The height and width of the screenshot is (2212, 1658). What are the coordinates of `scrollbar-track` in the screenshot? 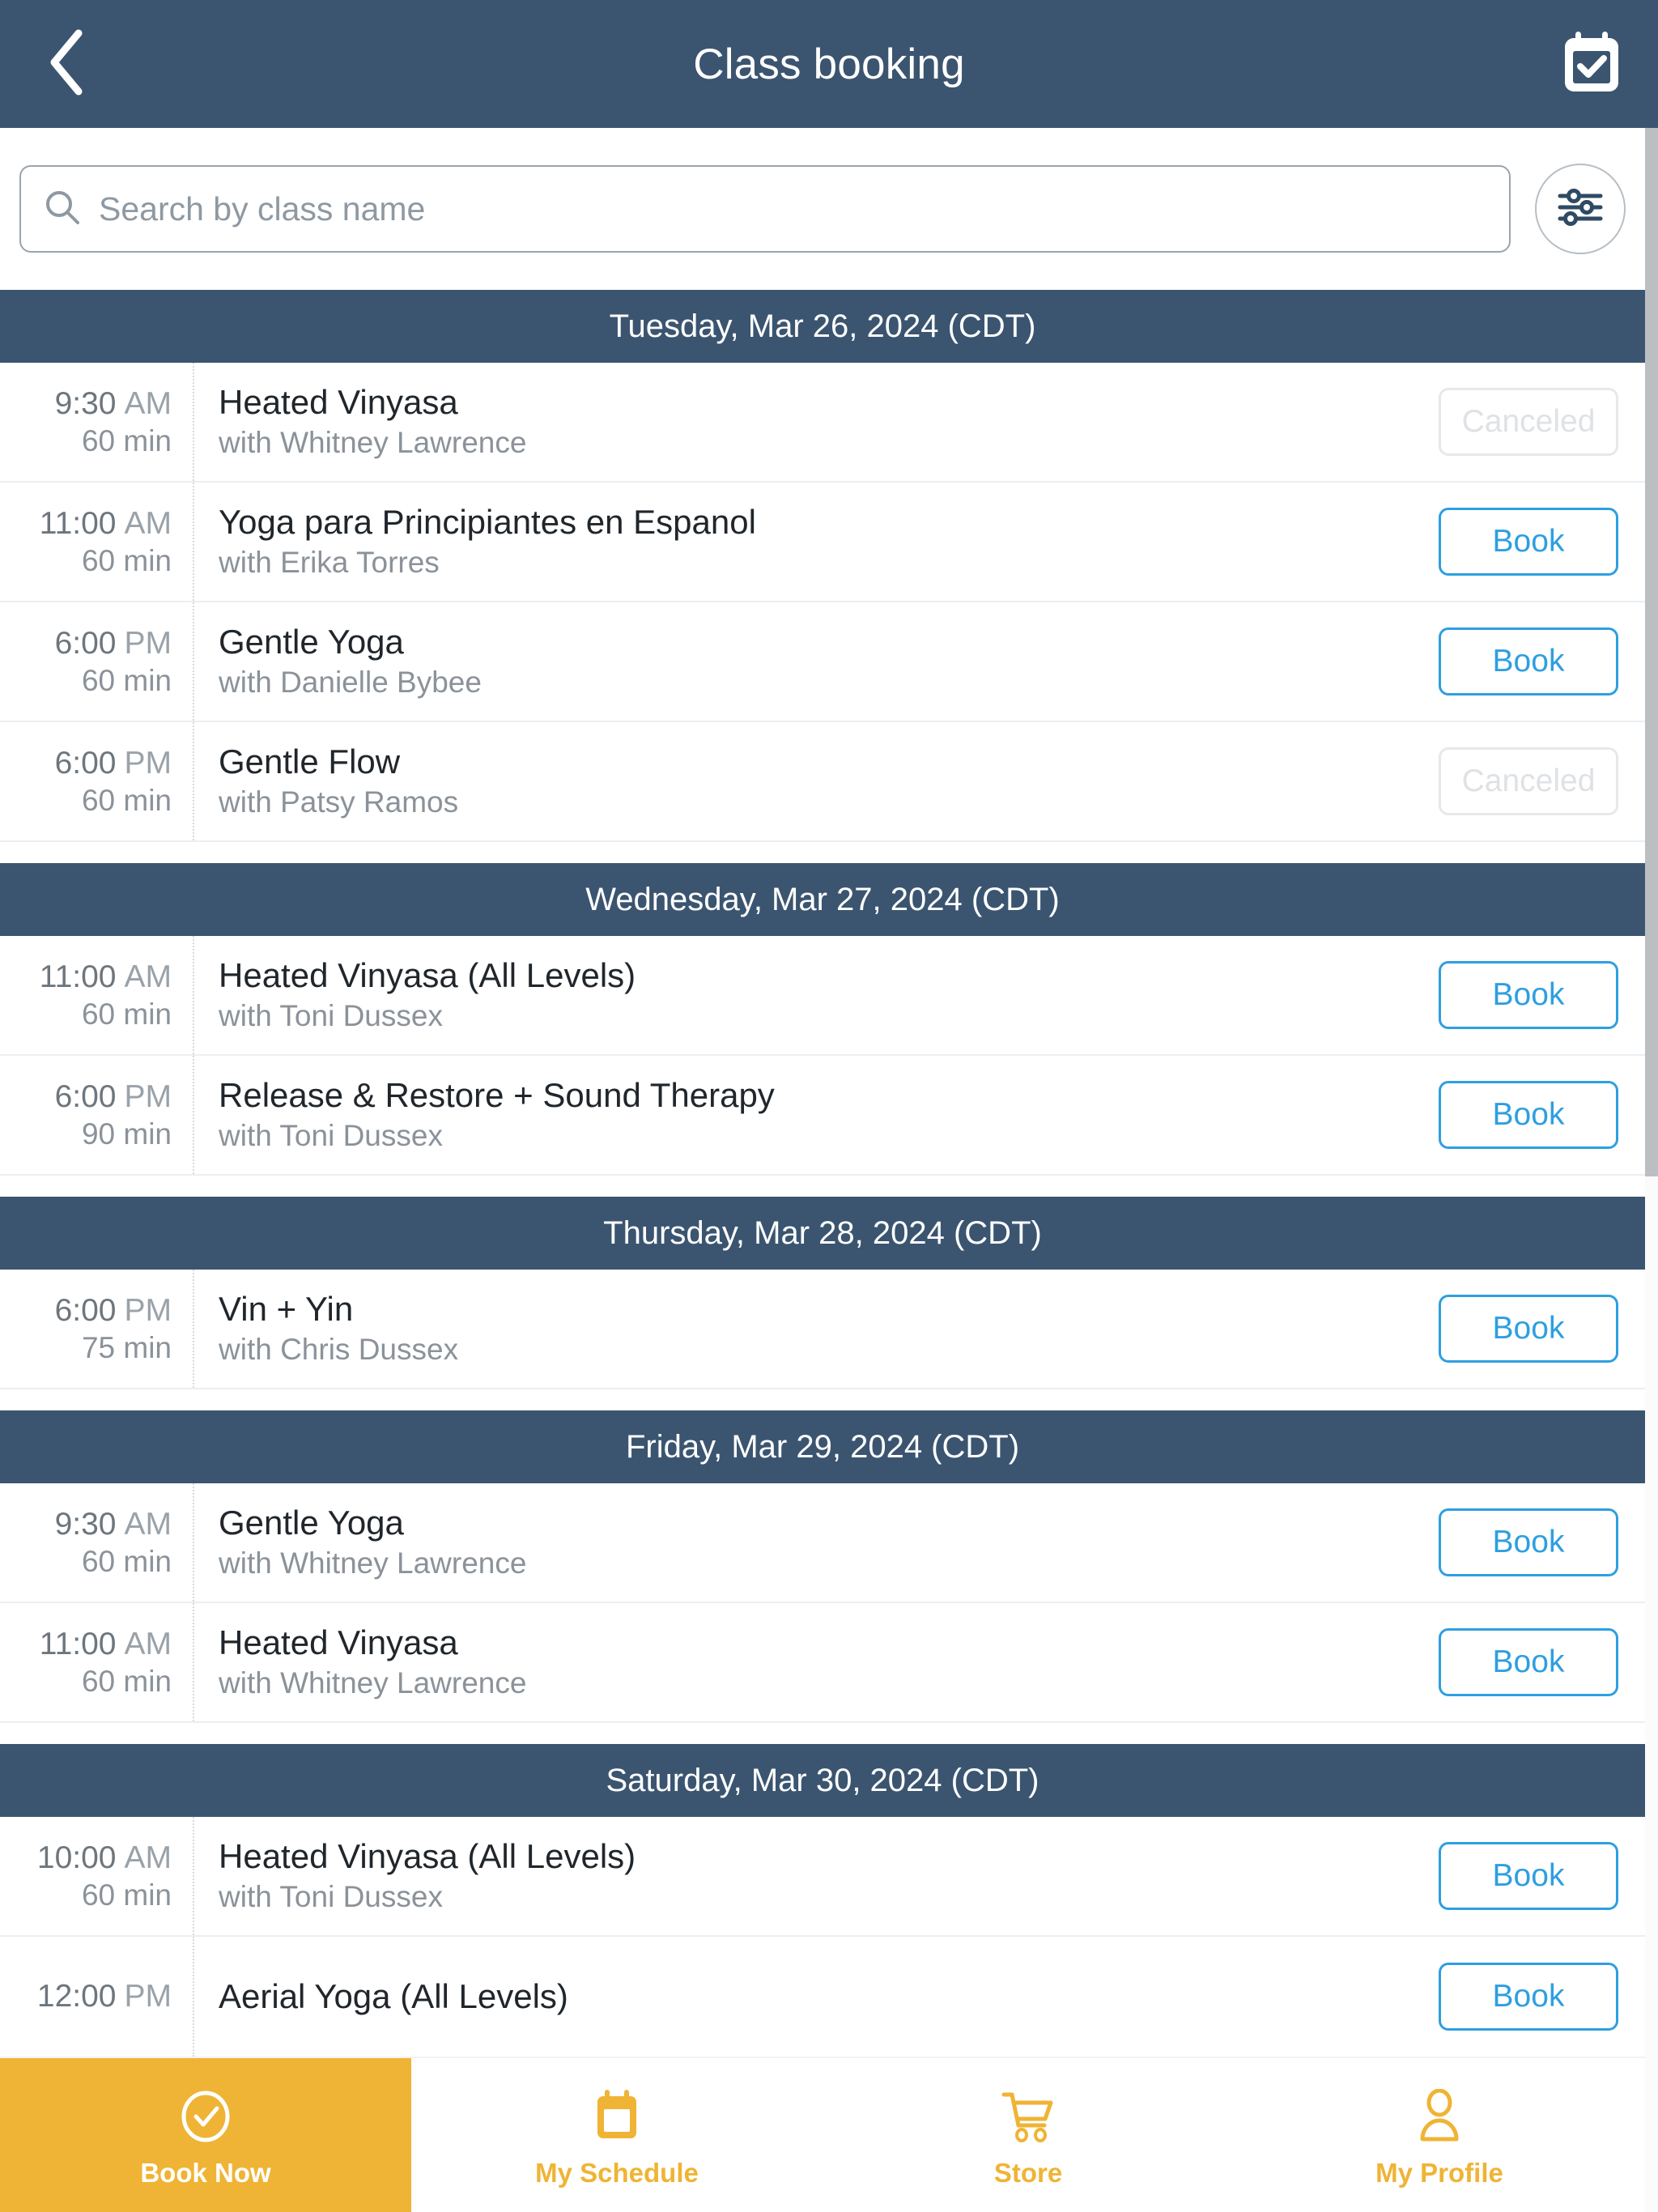 It's located at (1651, 1170).